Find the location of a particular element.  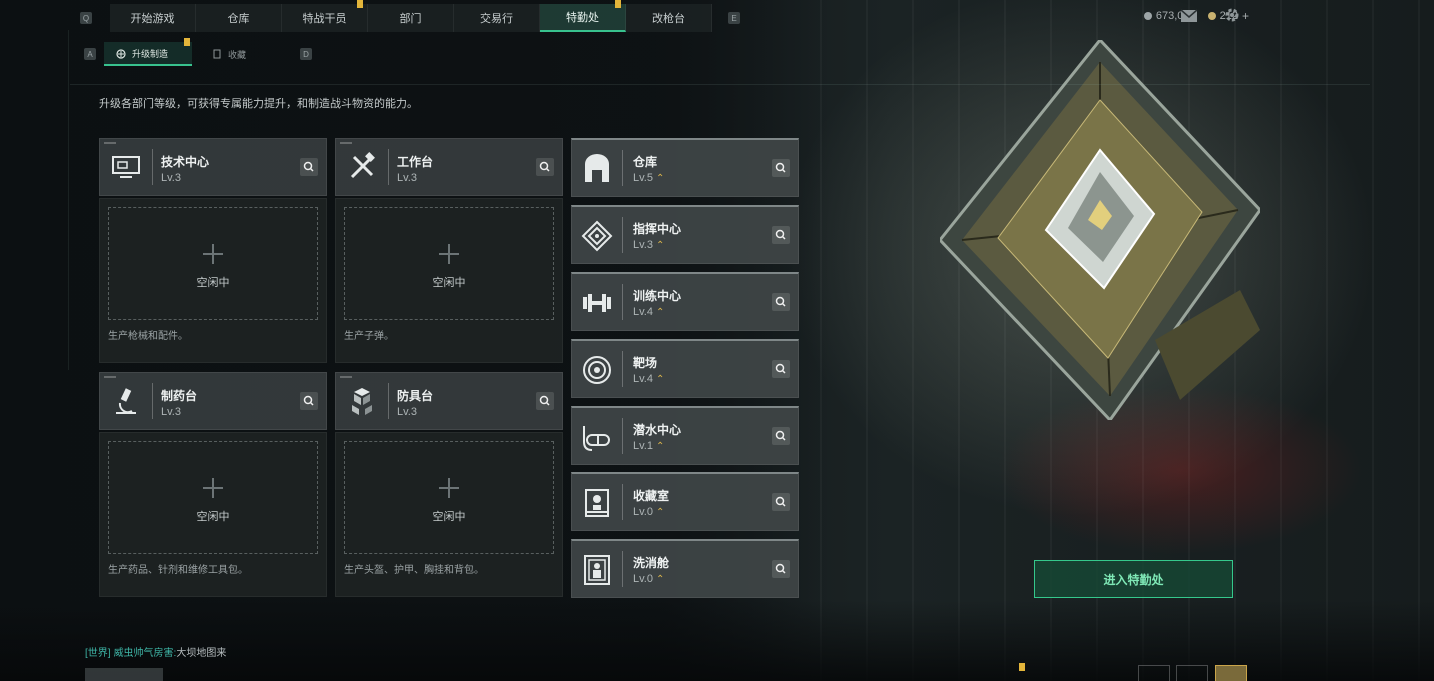

key-hint-e: E is located at coordinates (734, 18).